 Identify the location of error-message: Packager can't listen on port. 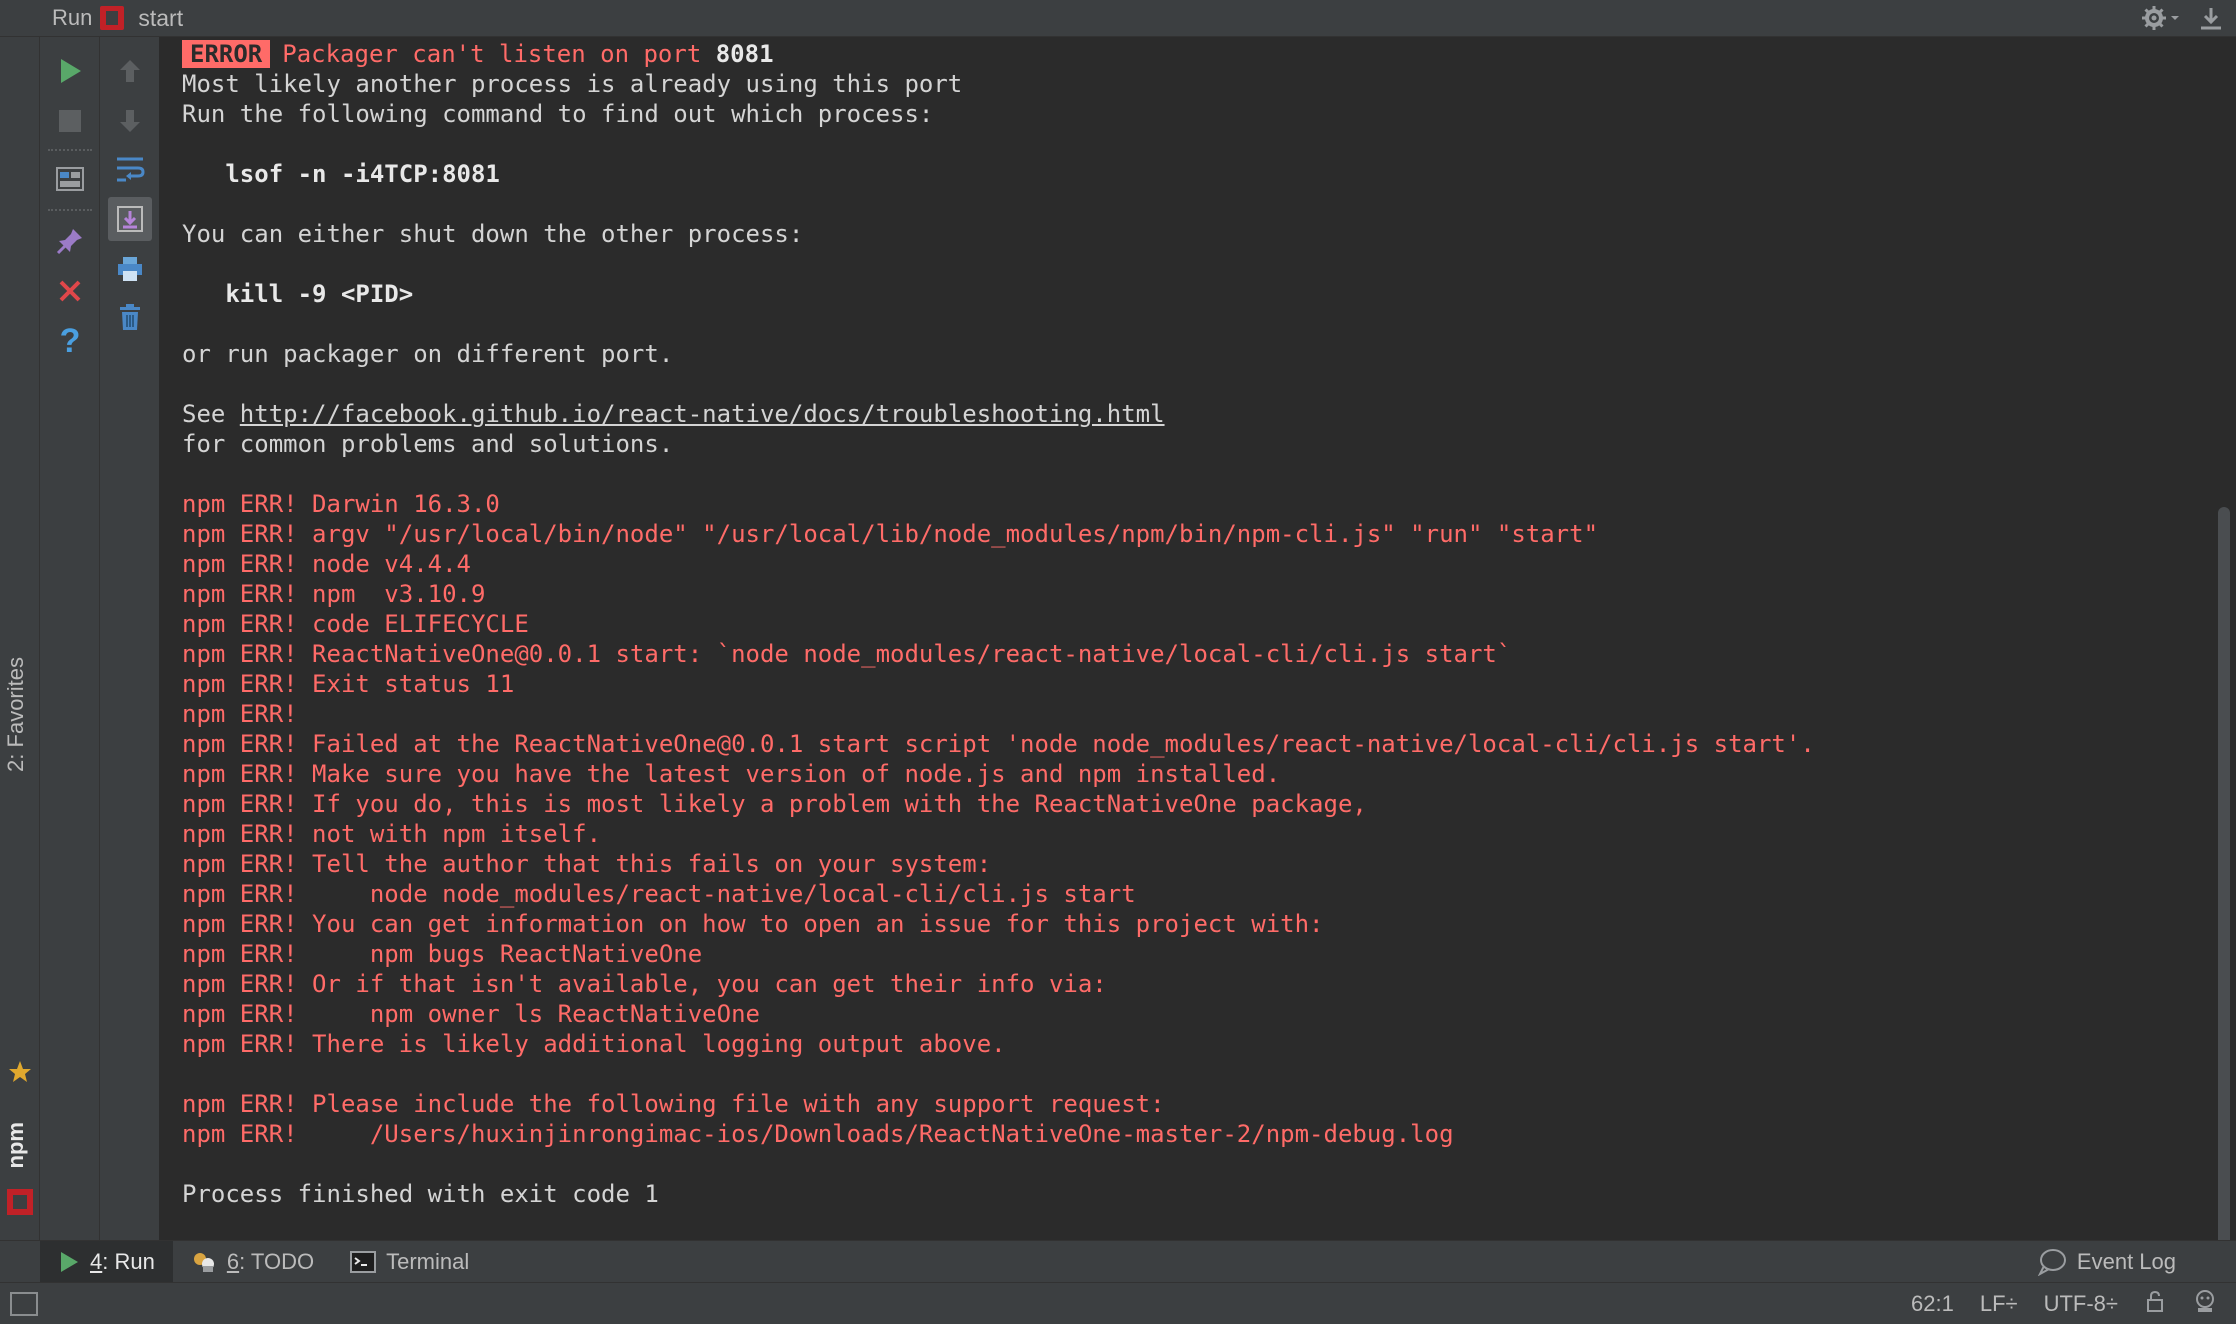
(492, 54).